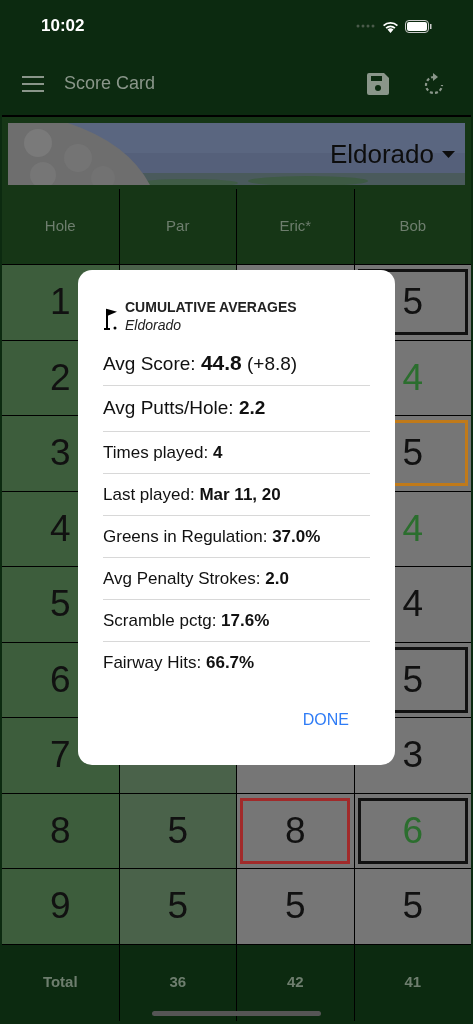 This screenshot has width=473, height=1024. Describe the element at coordinates (60, 226) in the screenshot. I see `column-header: Hole` at that location.